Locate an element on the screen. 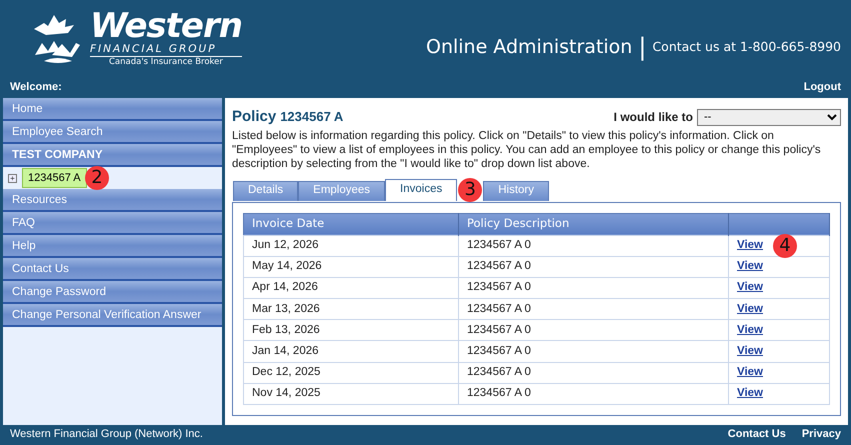 The height and width of the screenshot is (445, 851). contact-phone: Contact us at 1-800-665-8990 is located at coordinates (746, 47).